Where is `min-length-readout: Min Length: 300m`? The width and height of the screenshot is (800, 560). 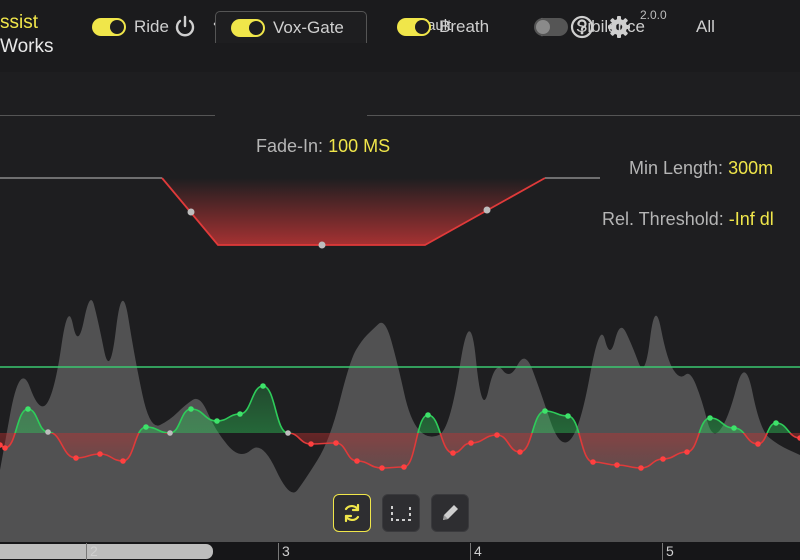
min-length-readout: Min Length: 300m is located at coordinates (701, 168).